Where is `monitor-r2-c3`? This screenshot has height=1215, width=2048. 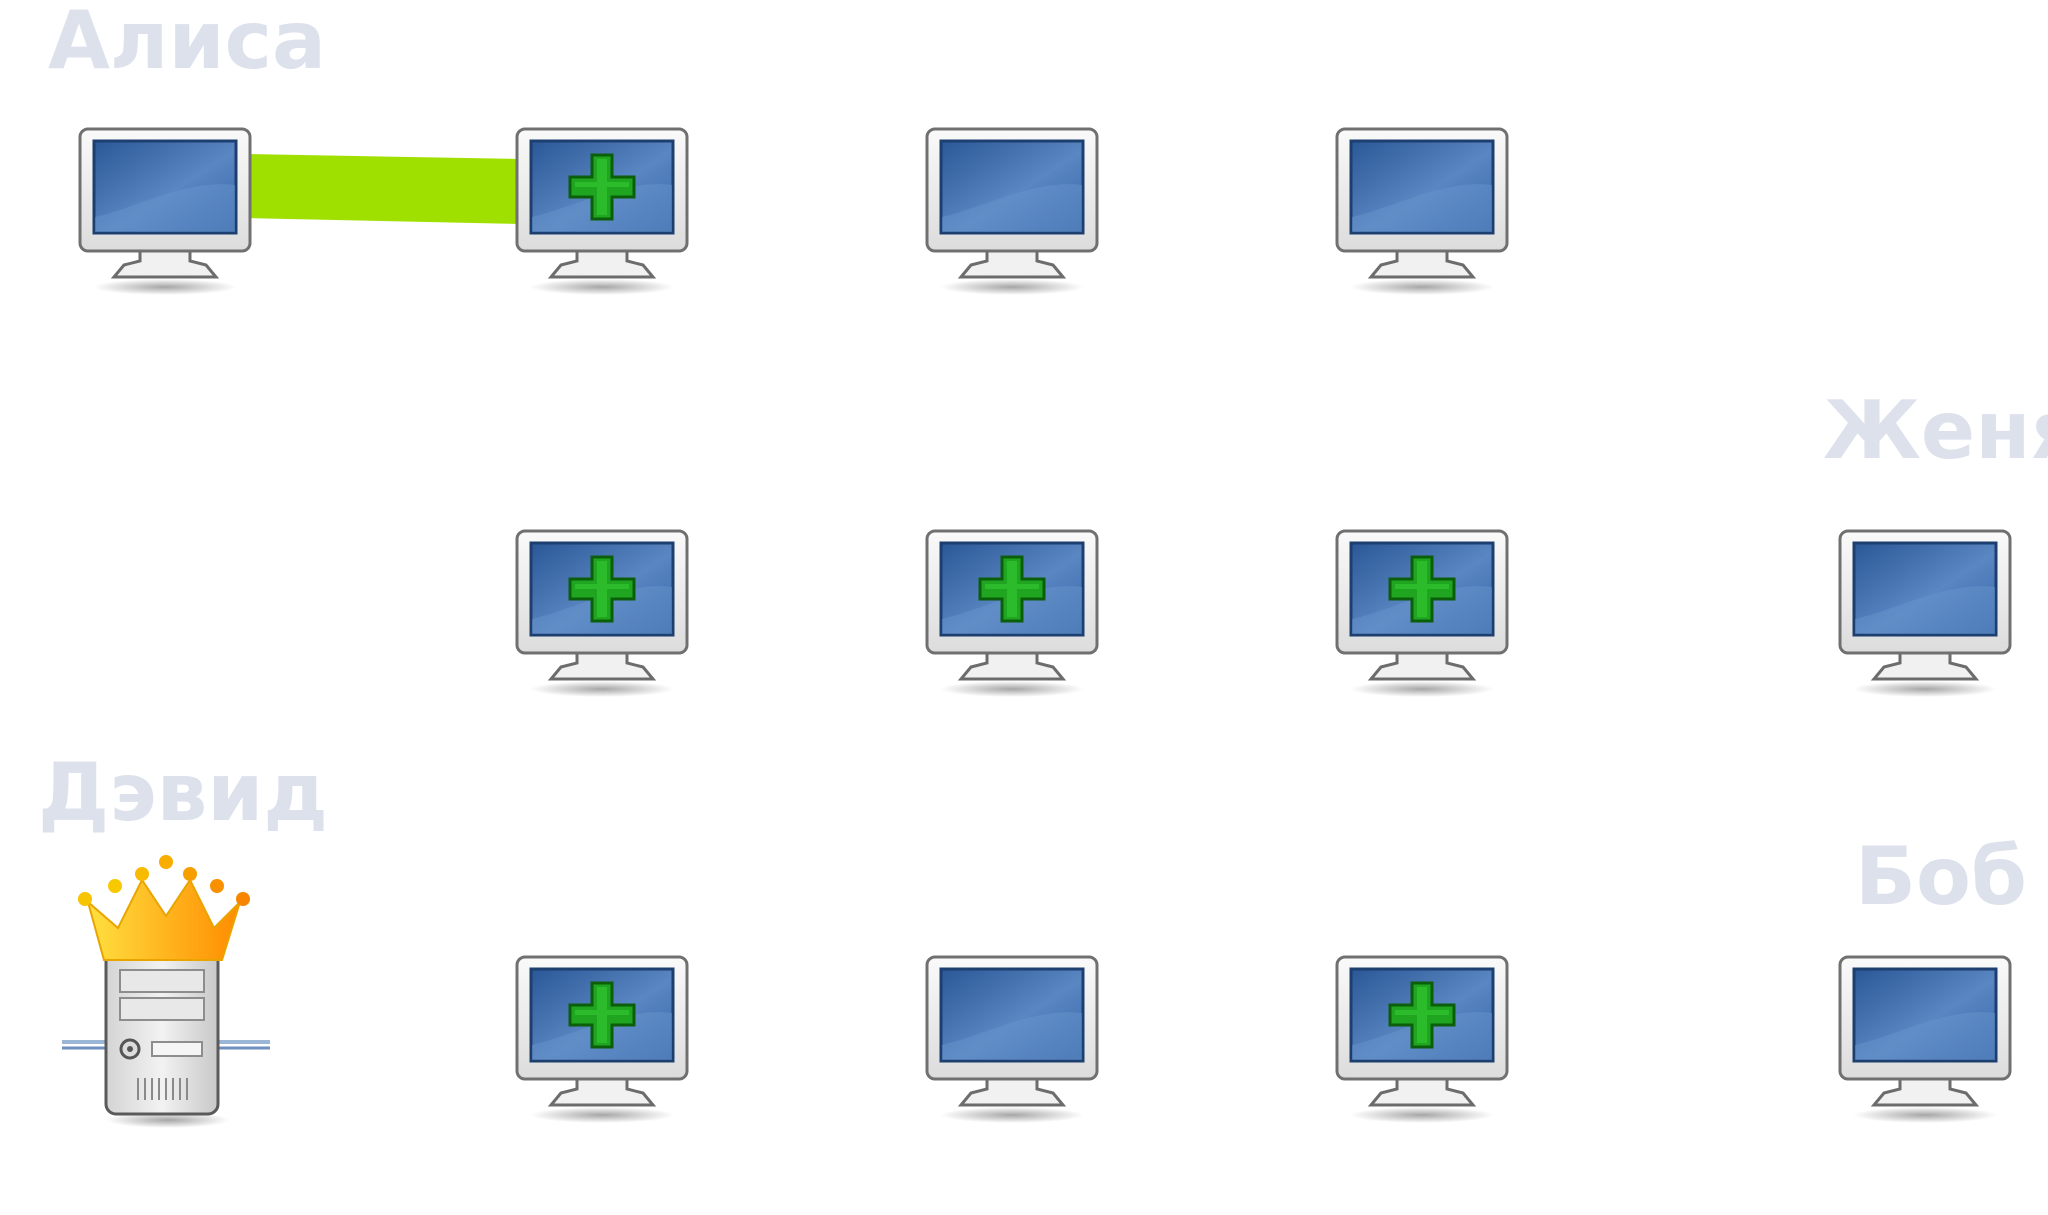
monitor-r2-c3 is located at coordinates (1012, 614).